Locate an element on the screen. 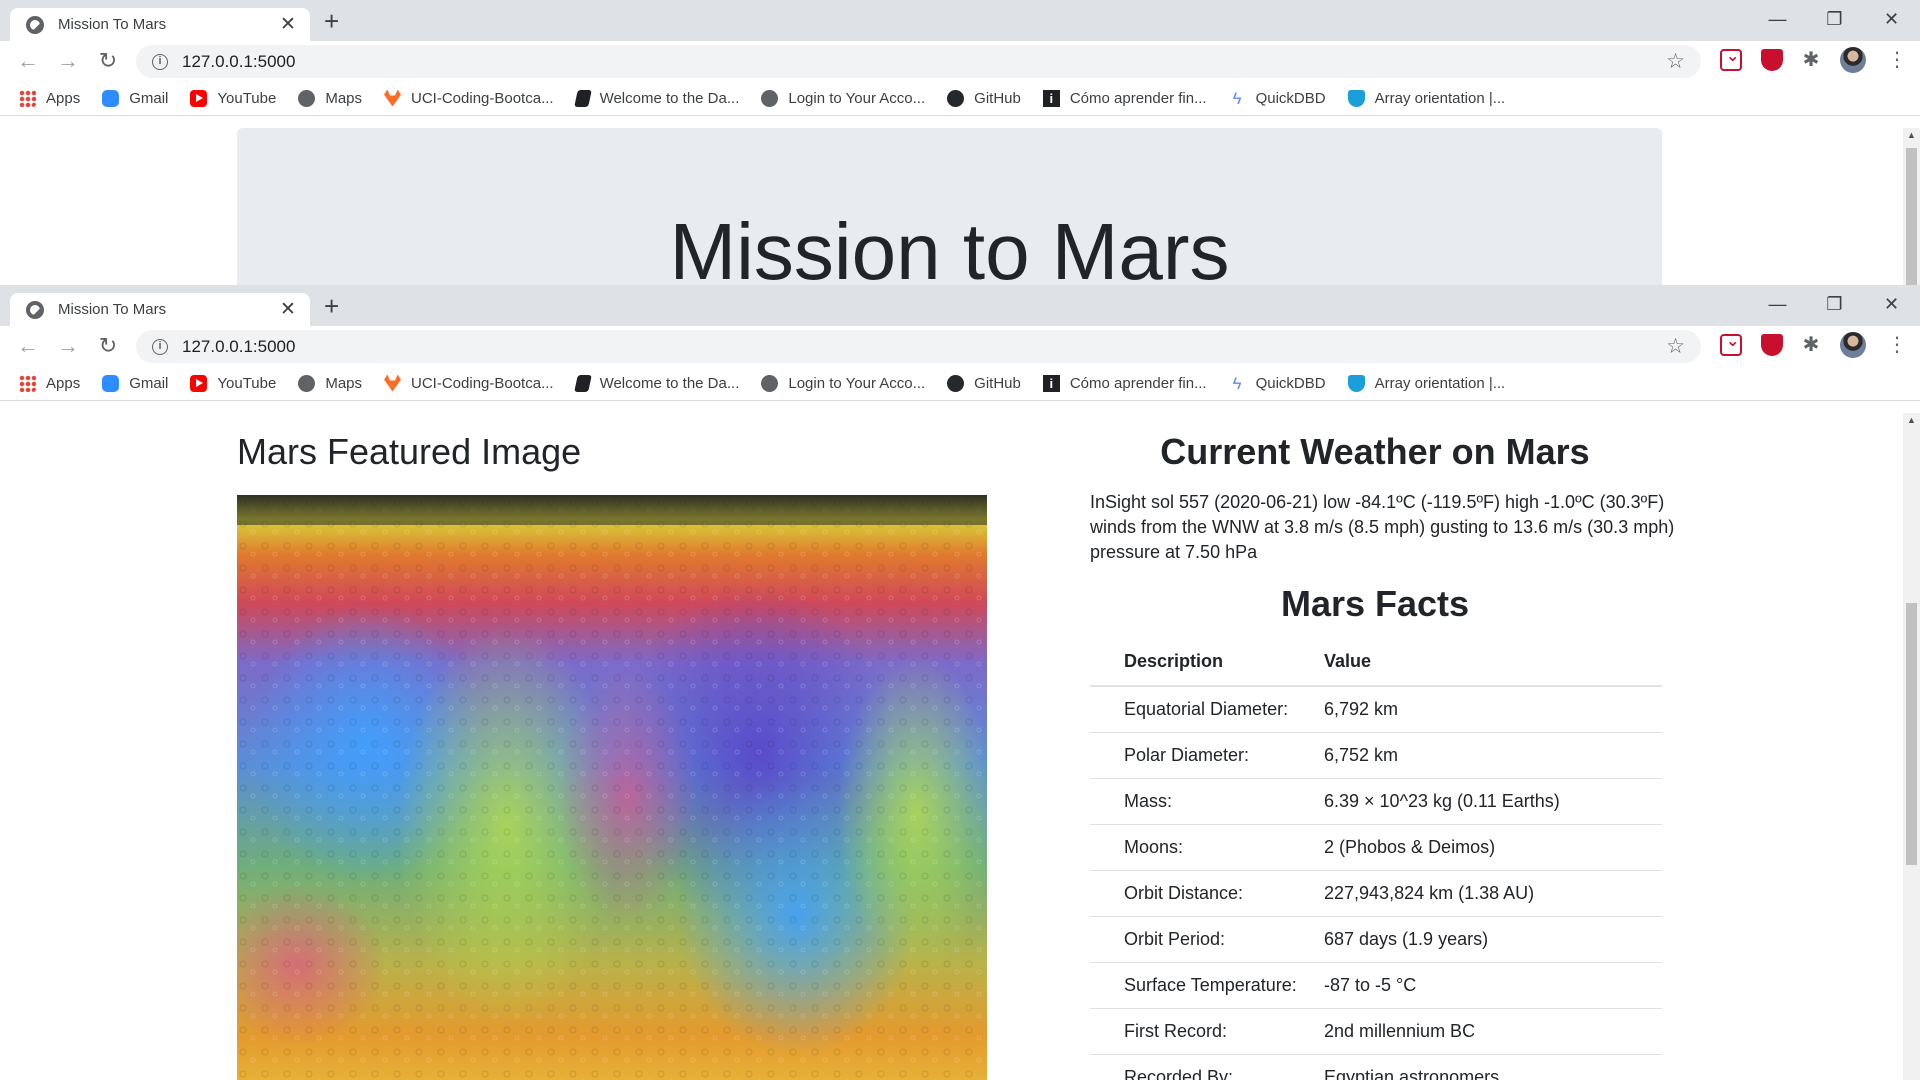 The width and height of the screenshot is (1920, 1080). book-icon is located at coordinates (582, 98).